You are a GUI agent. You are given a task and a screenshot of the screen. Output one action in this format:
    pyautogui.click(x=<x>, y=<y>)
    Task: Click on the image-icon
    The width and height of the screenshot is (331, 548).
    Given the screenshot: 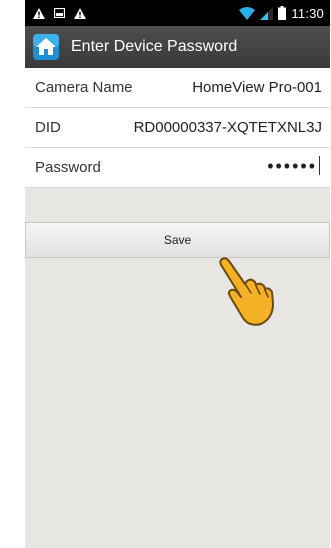 What is the action you would take?
    pyautogui.click(x=59, y=13)
    